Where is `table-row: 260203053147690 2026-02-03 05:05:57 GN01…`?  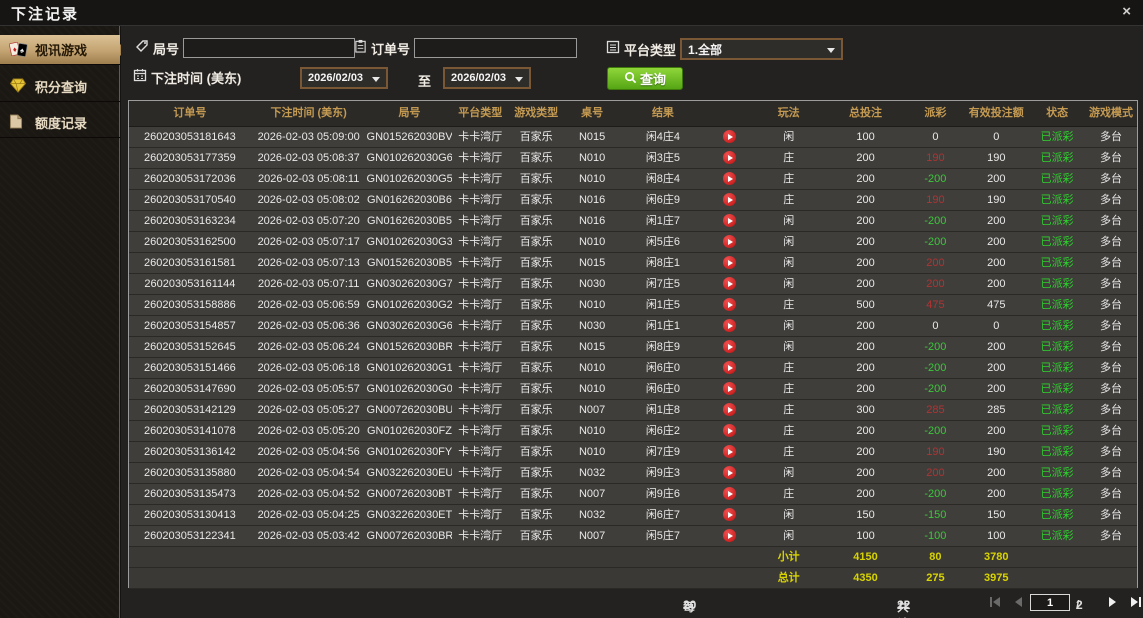 table-row: 260203053147690 2026-02-03 05:05:57 GN01… is located at coordinates (633, 389).